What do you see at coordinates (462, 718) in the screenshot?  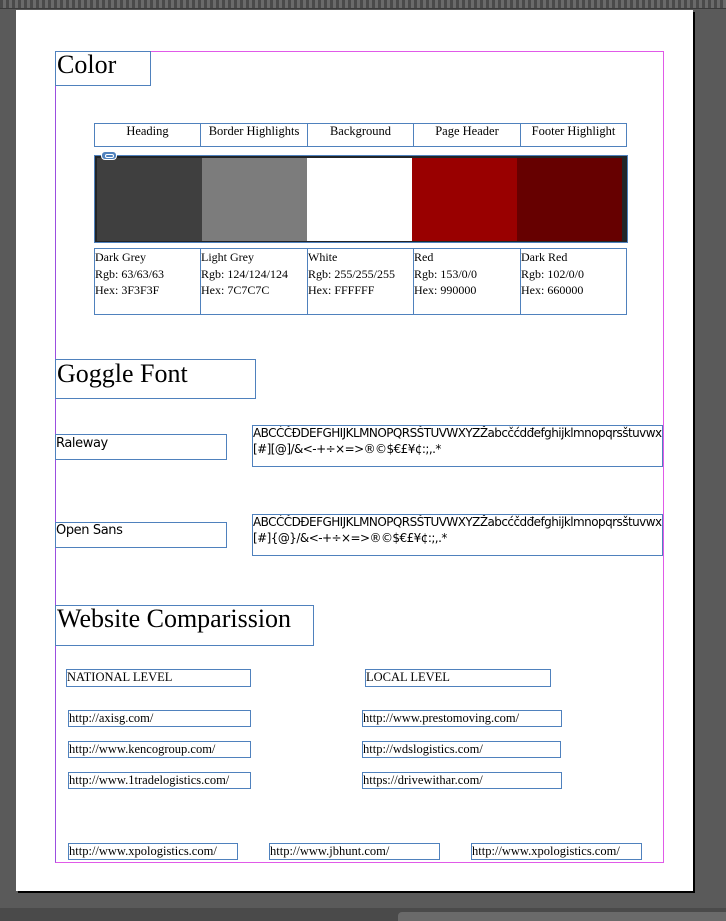 I see `local-url: http://www.prestomoving.com/` at bounding box center [462, 718].